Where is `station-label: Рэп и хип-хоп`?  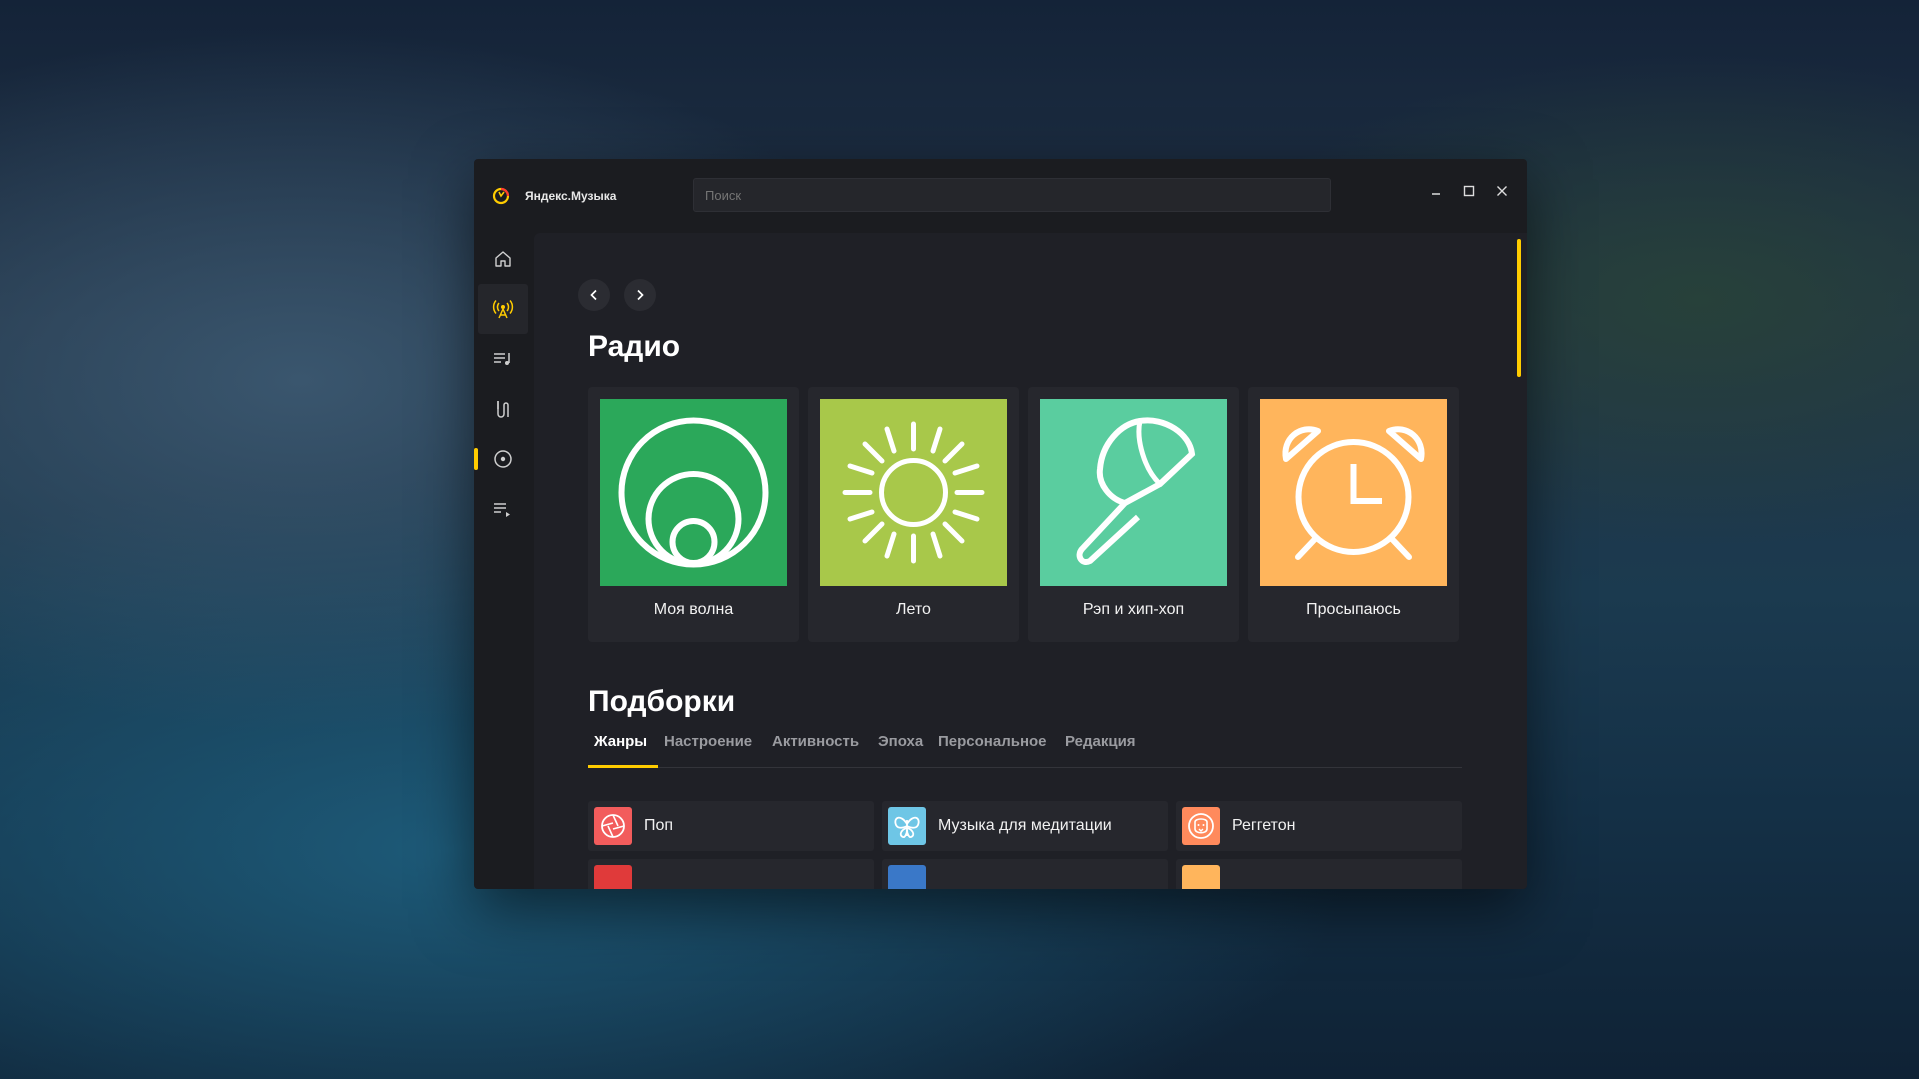
station-label: Рэп и хип-хоп is located at coordinates (1133, 609).